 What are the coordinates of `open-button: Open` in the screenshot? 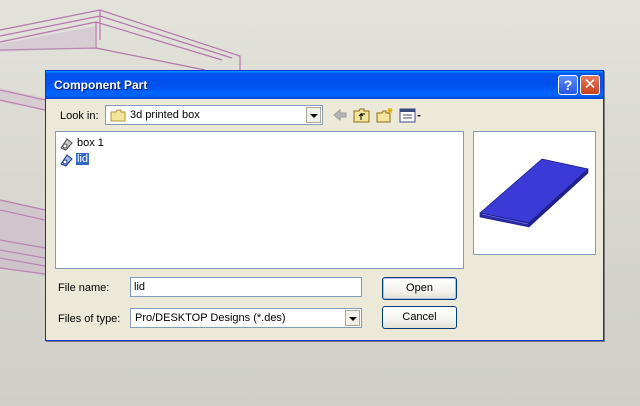 It's located at (419, 288).